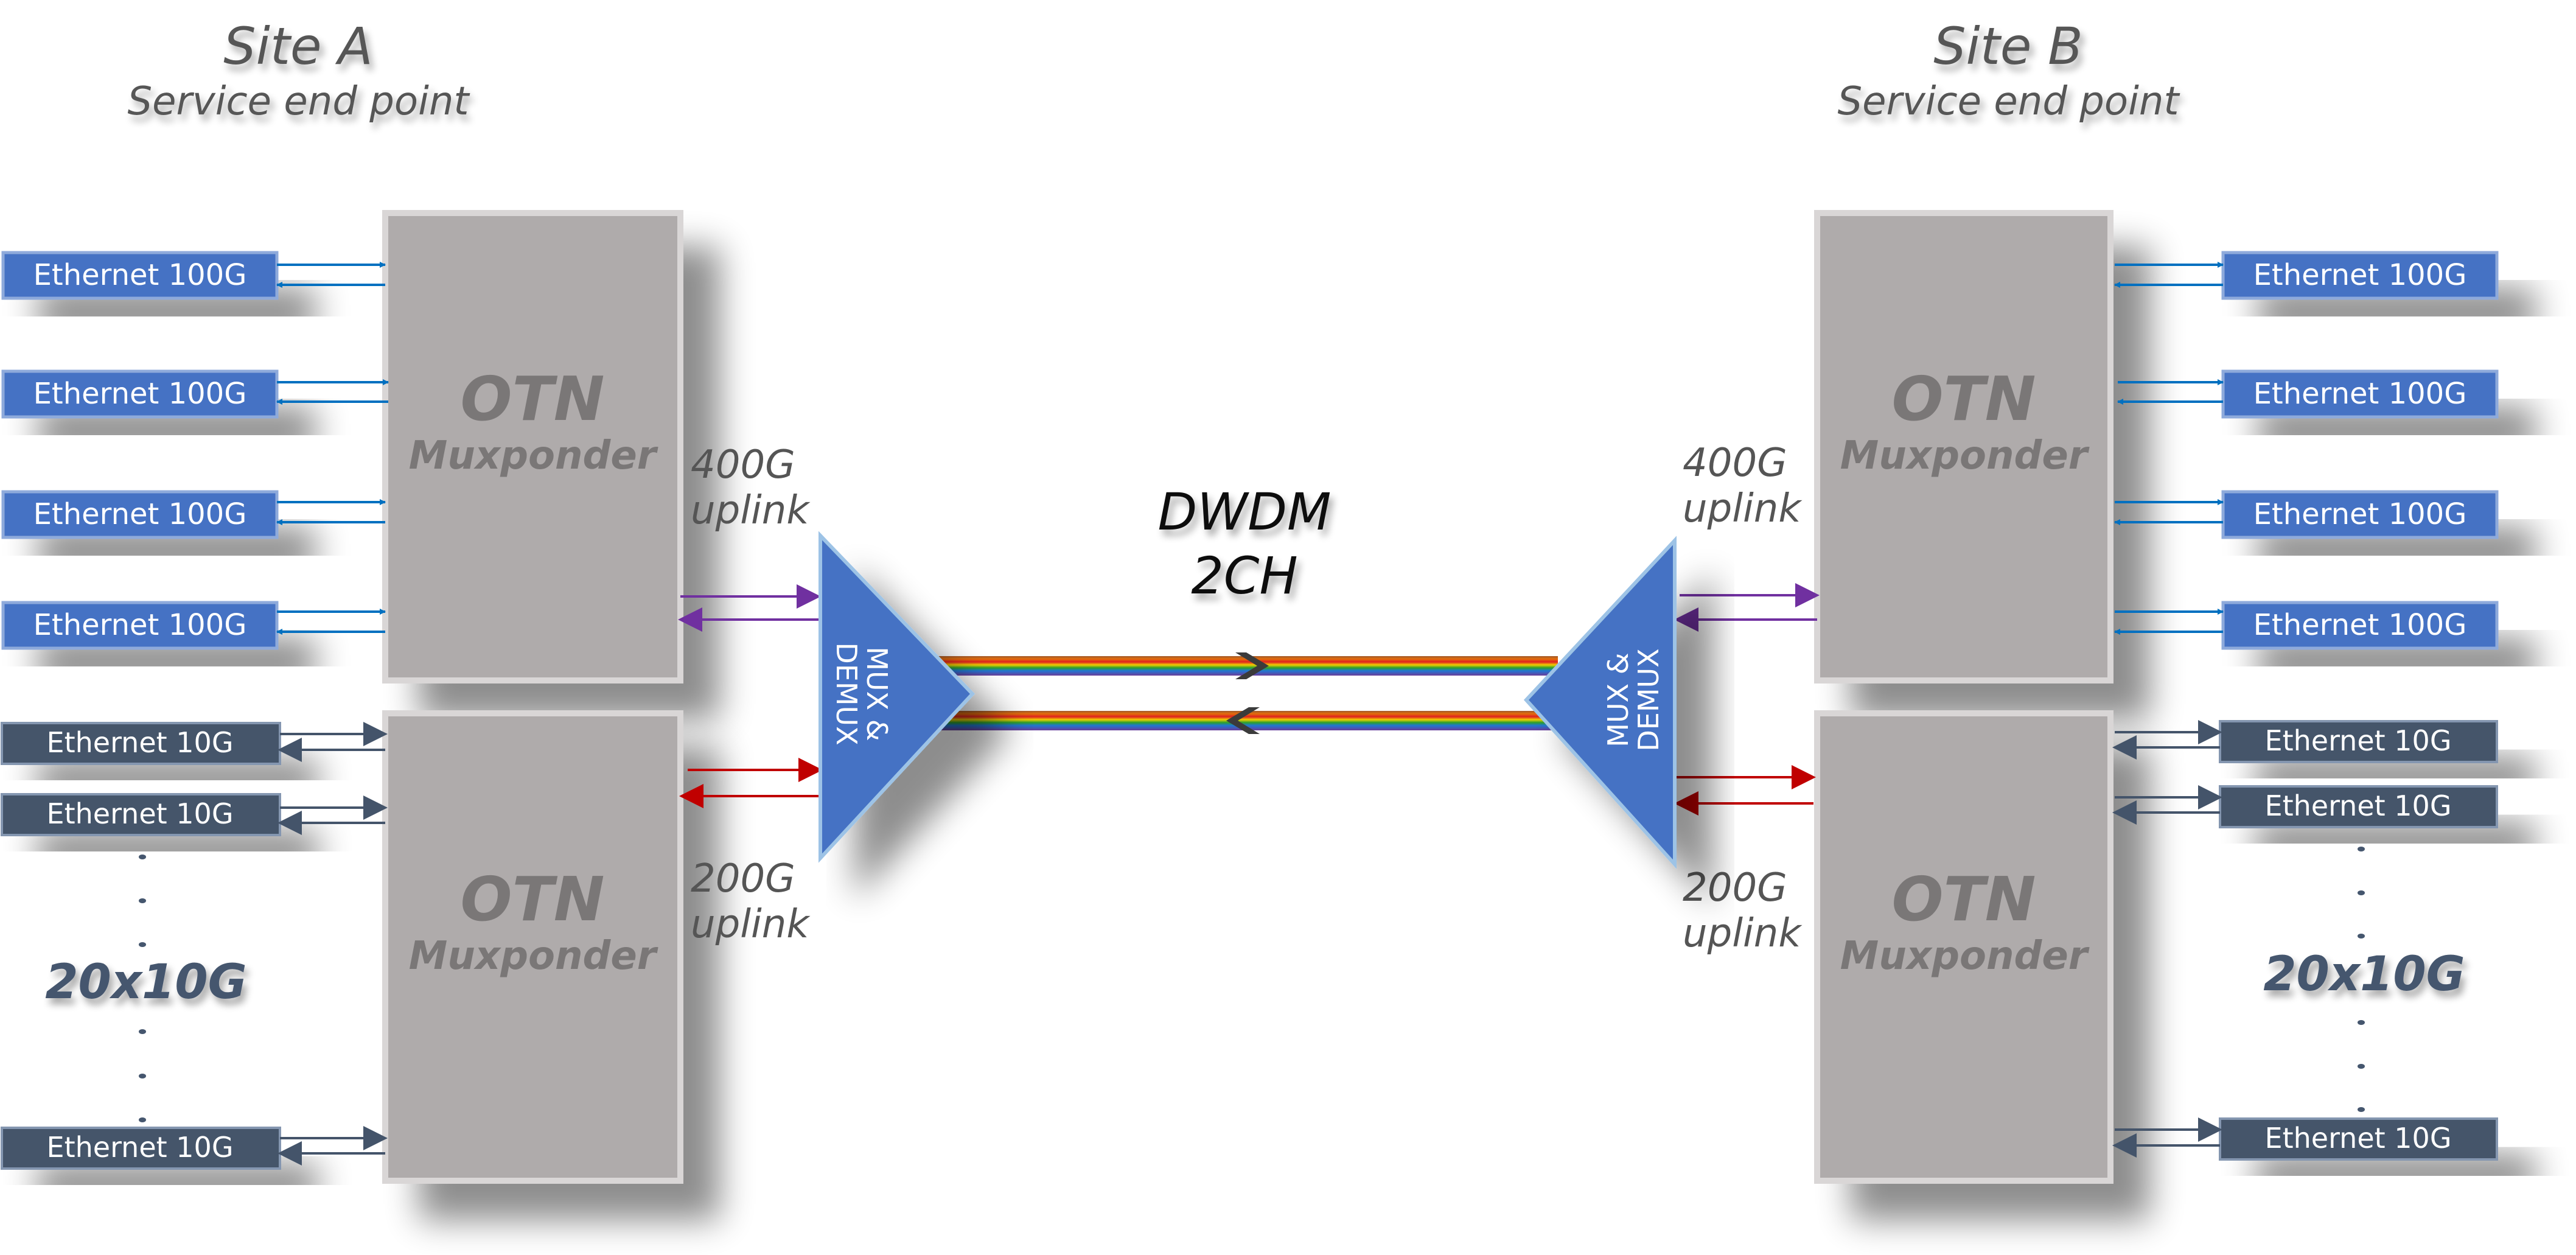  What do you see at coordinates (297, 46) in the screenshot?
I see `site-a-title: Site A` at bounding box center [297, 46].